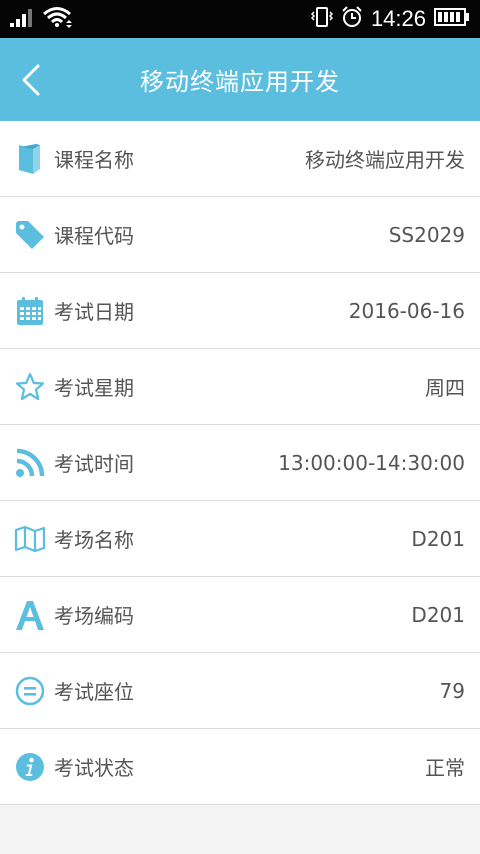  What do you see at coordinates (426, 234) in the screenshot?
I see `row-value: SS2029` at bounding box center [426, 234].